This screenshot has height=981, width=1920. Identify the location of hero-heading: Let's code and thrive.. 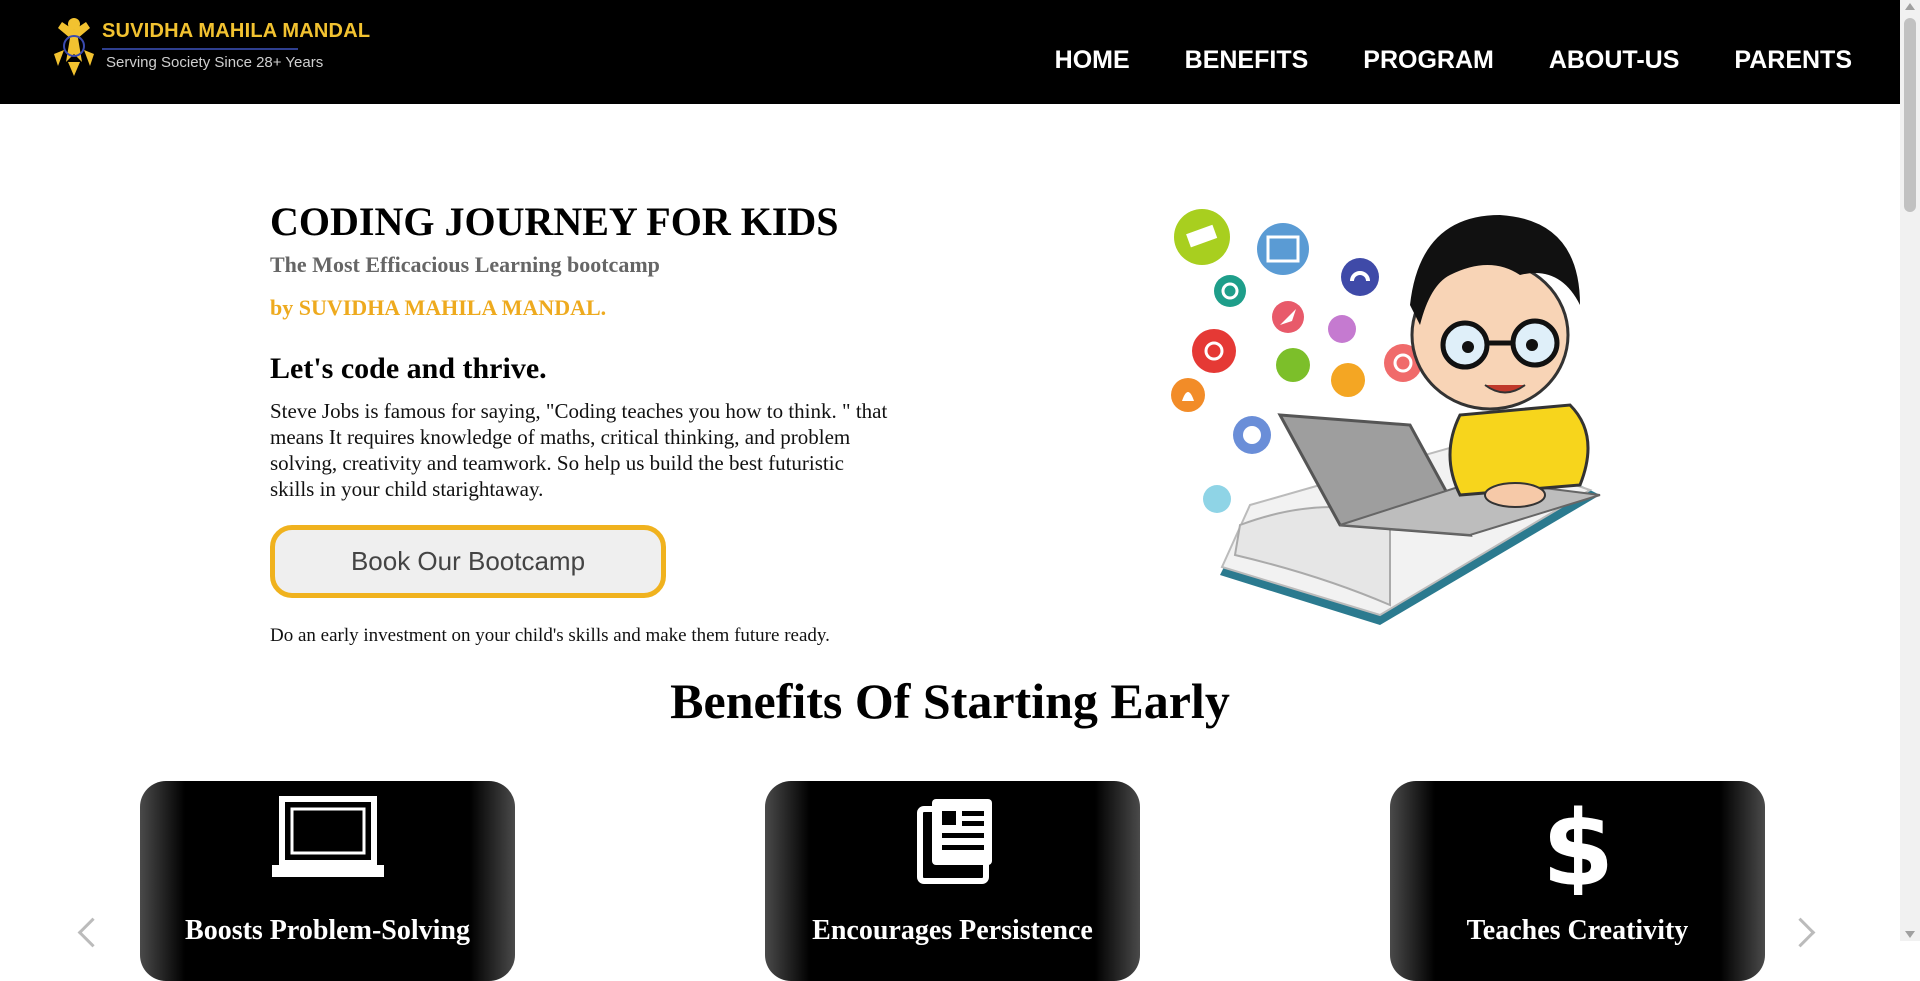
(408, 368).